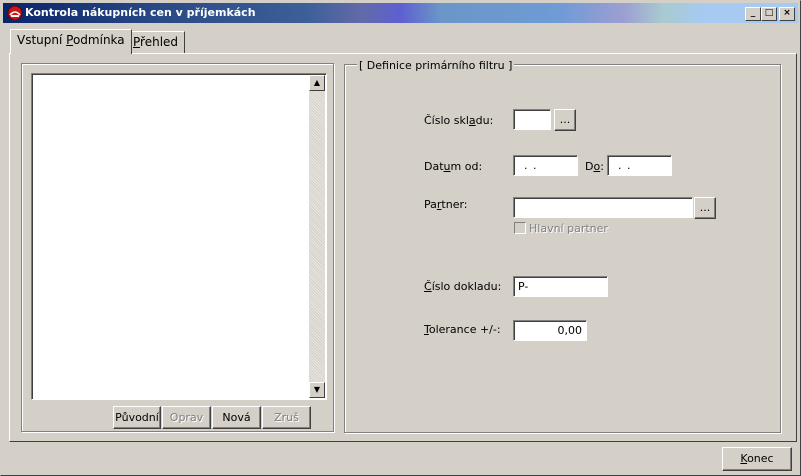 This screenshot has height=476, width=801. I want to click on tolerance-label: Tolerance +/-:, so click(462, 329).